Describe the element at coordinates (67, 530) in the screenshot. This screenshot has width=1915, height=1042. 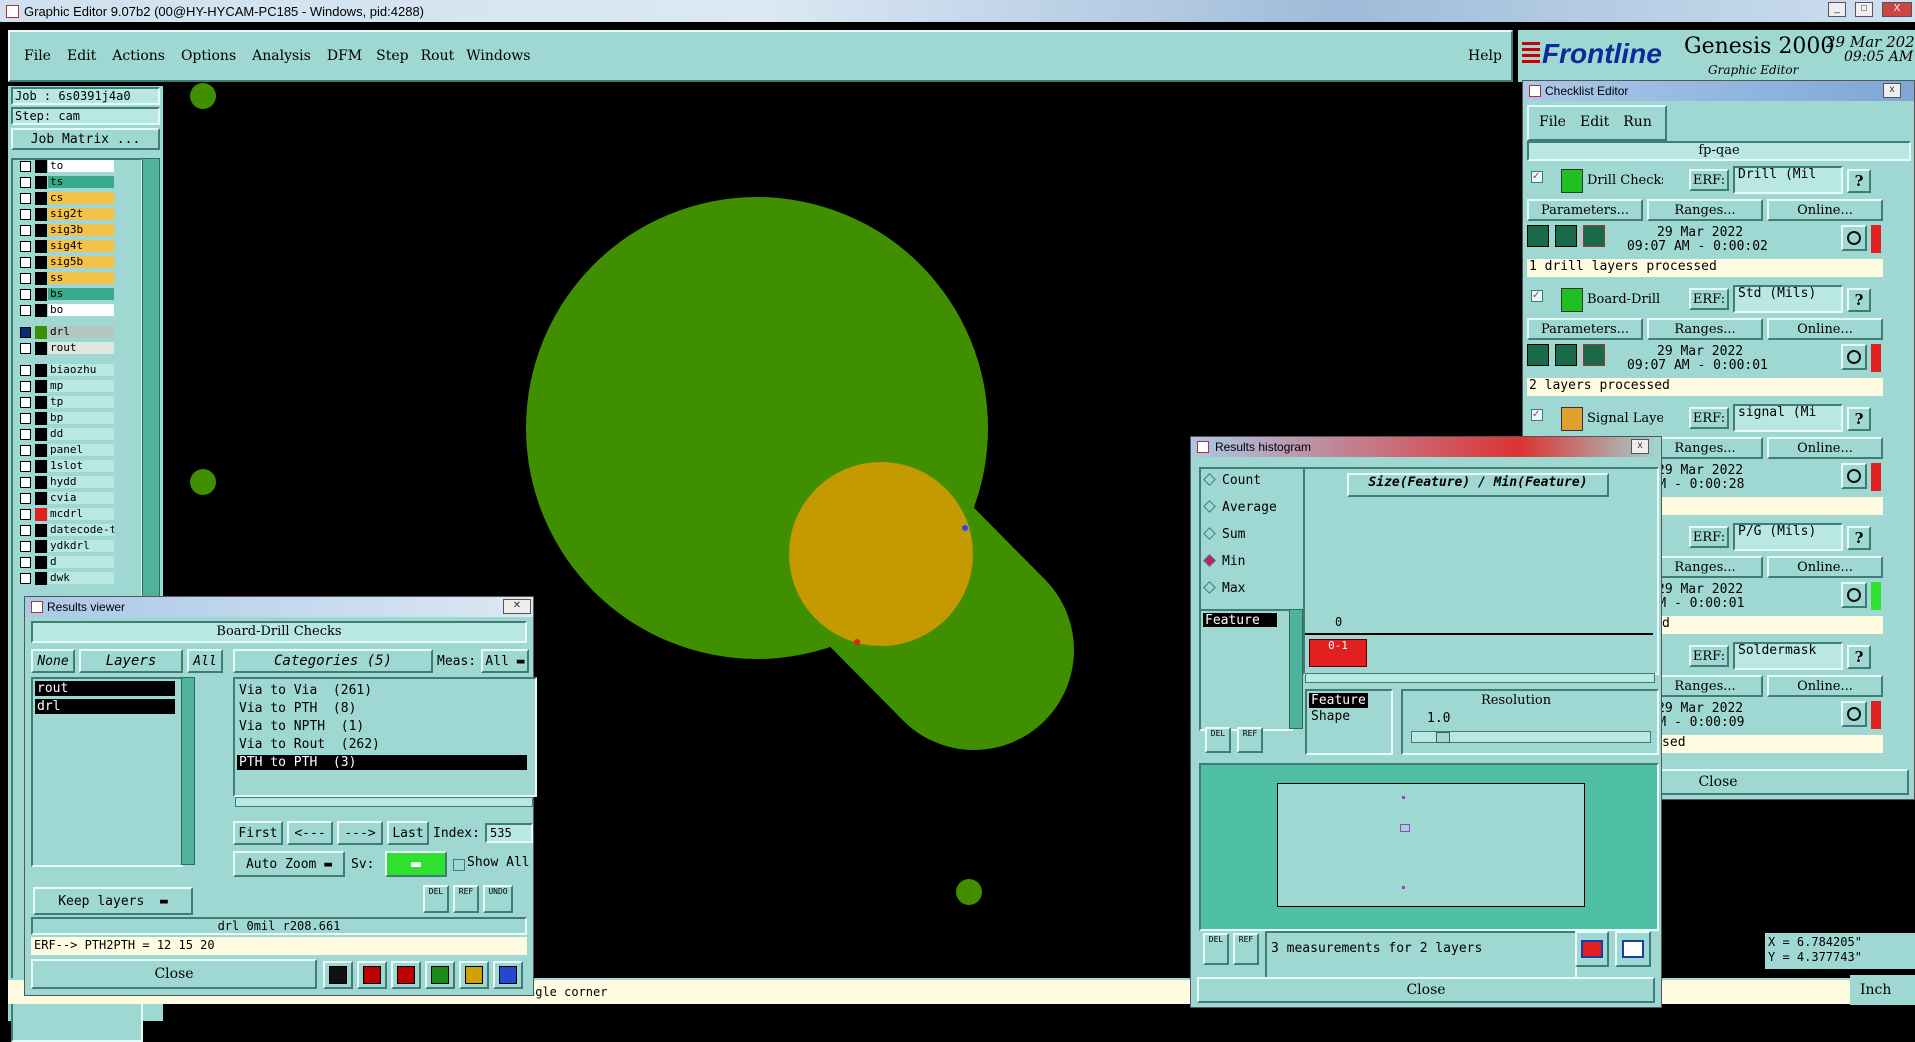
I see `layer-row-datecode-to: datecode-to` at that location.